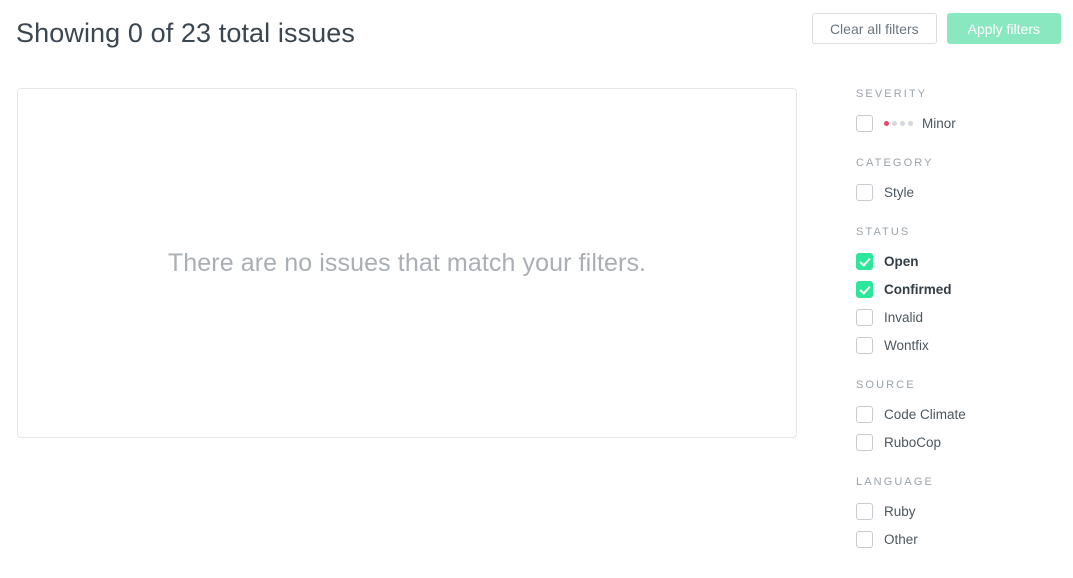  Describe the element at coordinates (961, 192) in the screenshot. I see `filter-option-style: Style` at that location.